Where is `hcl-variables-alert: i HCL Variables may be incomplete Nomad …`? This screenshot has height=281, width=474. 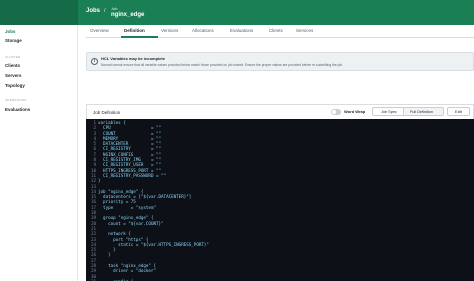 hcl-variables-alert: i HCL Variables may be incomplete Nomad … is located at coordinates (280, 61).